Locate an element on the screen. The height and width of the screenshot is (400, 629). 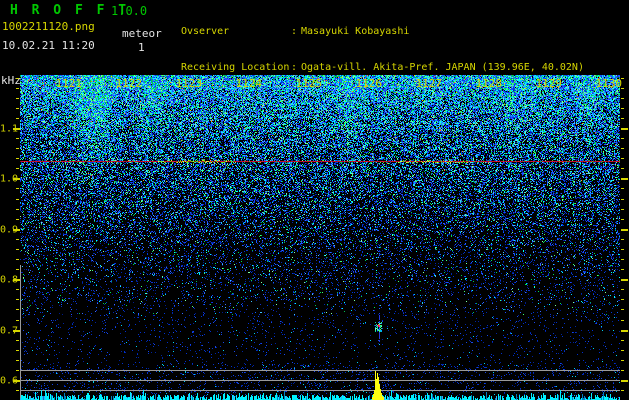
y-tick-label: 0.9 is located at coordinates (9, 230).